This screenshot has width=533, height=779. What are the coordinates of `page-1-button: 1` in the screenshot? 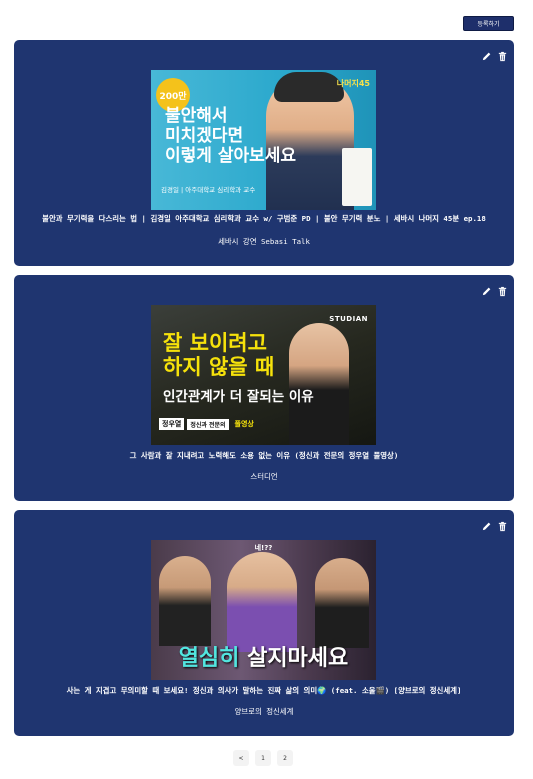 It's located at (263, 758).